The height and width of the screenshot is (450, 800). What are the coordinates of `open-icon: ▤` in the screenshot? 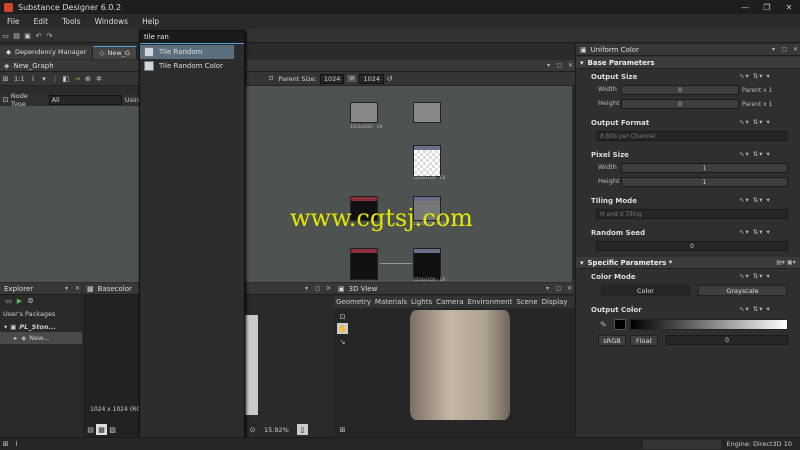 It's located at (16, 35).